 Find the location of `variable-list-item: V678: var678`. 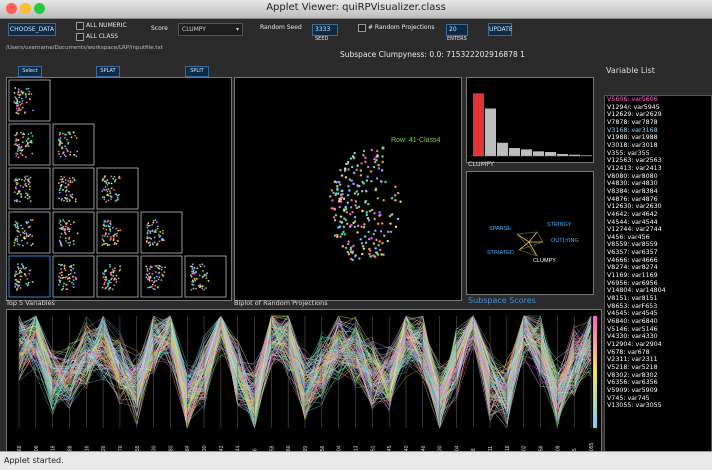

variable-list-item: V678: var678 is located at coordinates (658, 353).